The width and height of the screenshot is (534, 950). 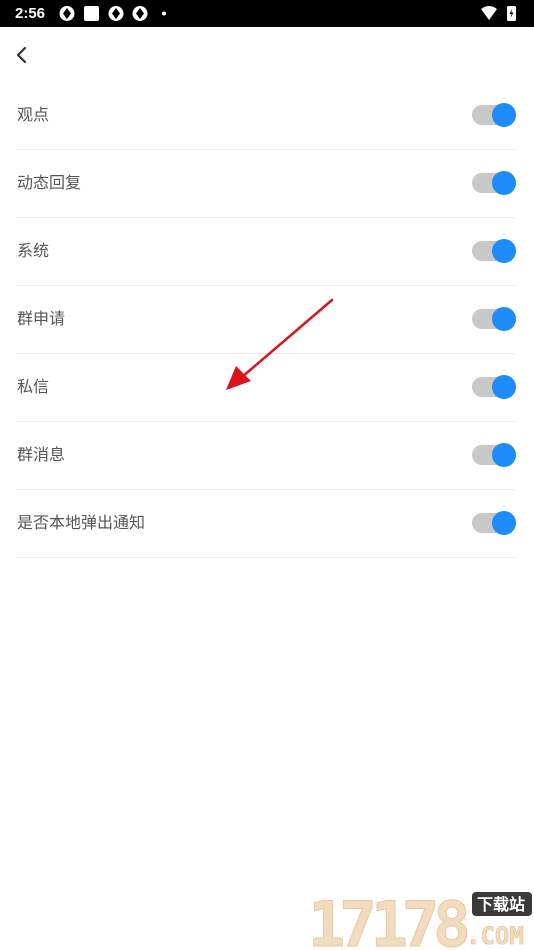 I want to click on setting-label: 系统, so click(x=33, y=250).